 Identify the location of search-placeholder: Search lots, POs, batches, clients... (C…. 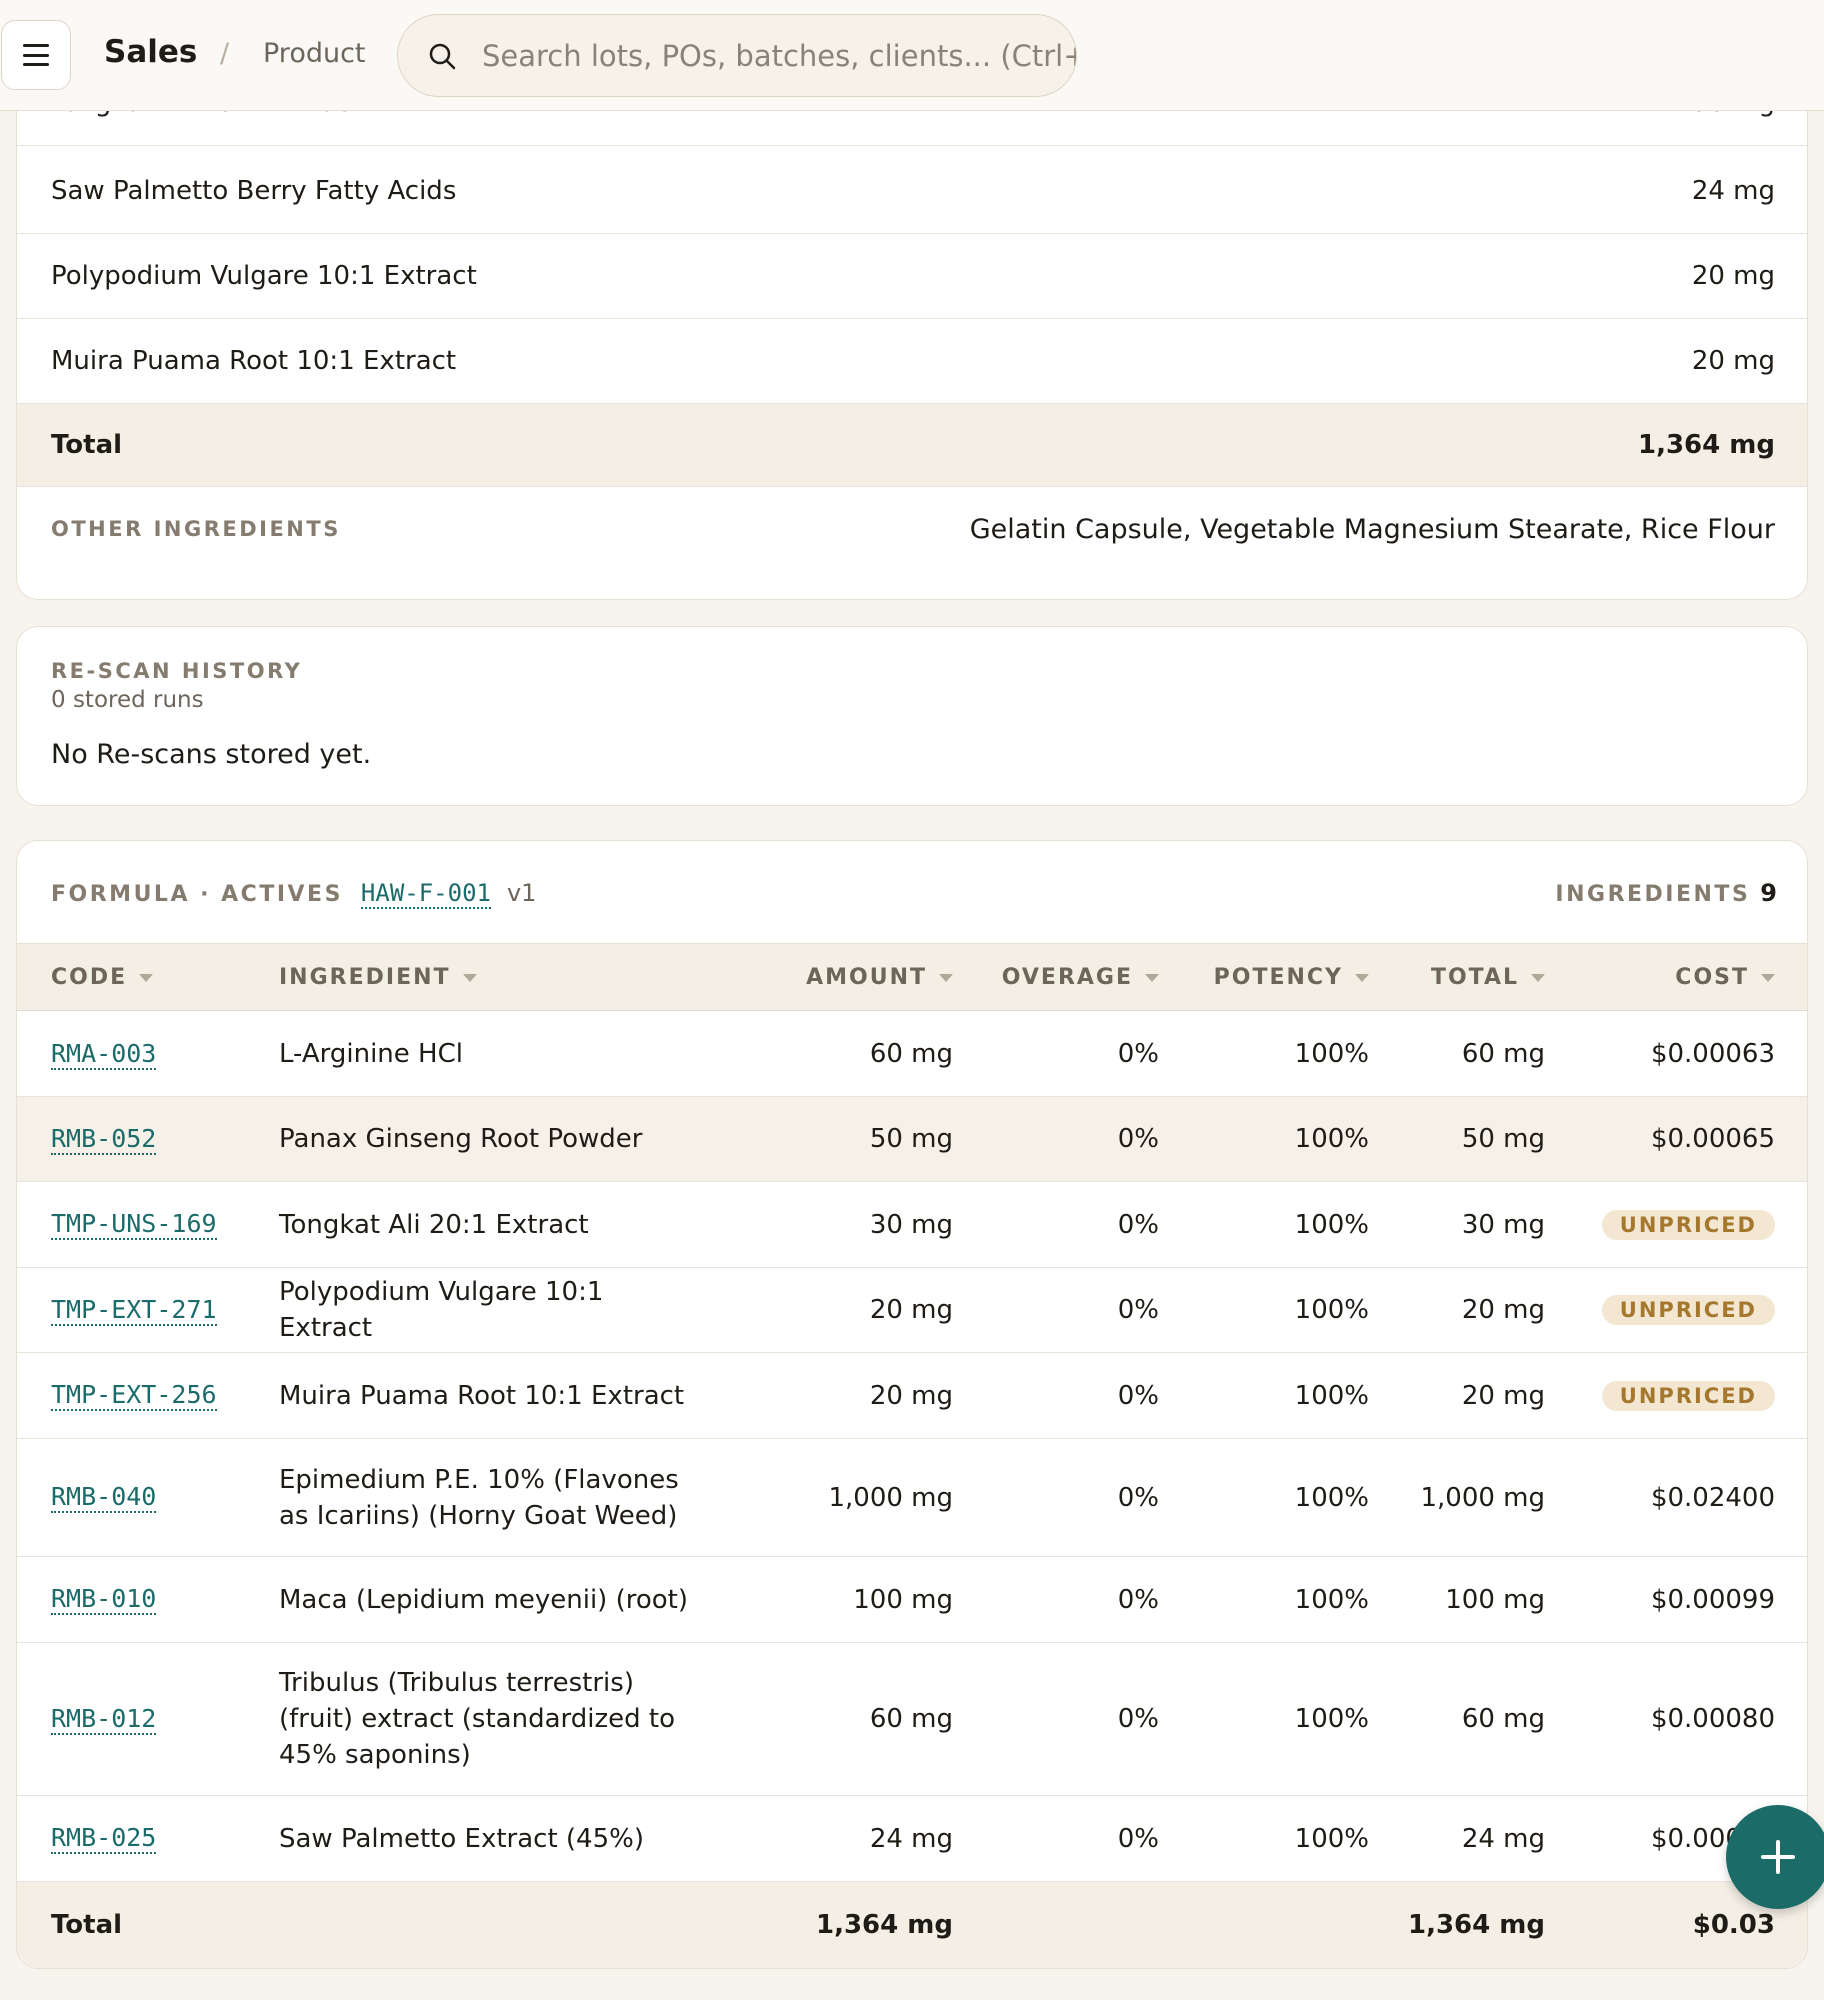
(779, 56).